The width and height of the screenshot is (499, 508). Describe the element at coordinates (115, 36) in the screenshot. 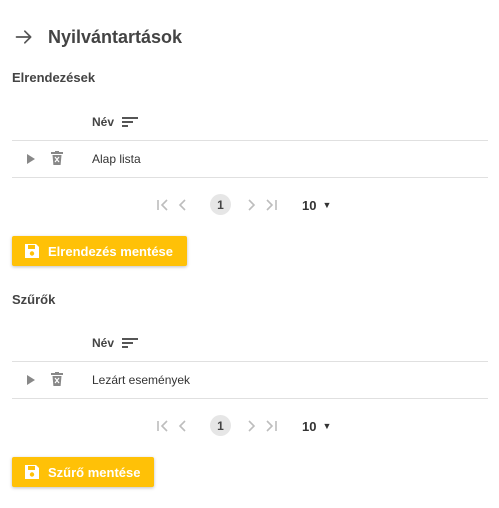

I see `page-title: Nyilvántartások` at that location.